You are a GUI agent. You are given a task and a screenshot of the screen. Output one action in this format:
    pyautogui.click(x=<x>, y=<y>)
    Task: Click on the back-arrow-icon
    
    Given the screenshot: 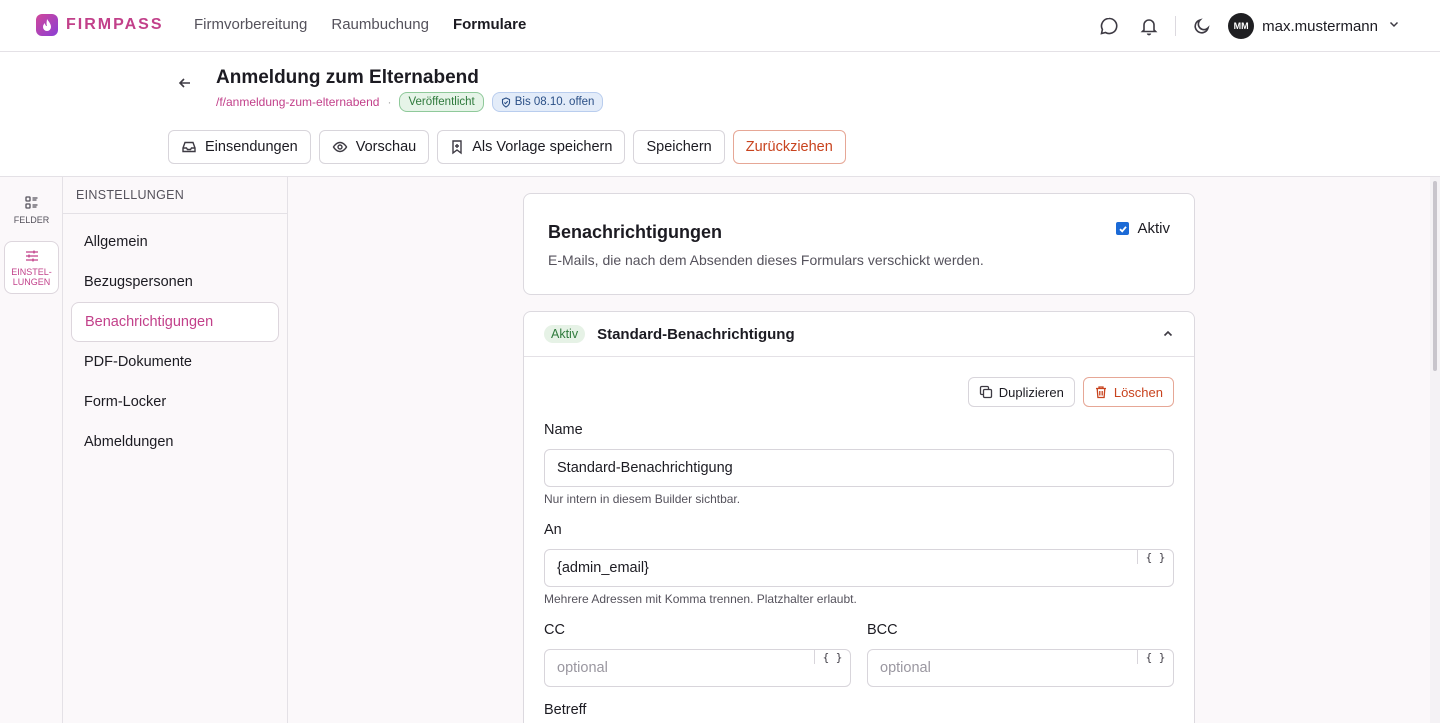 What is the action you would take?
    pyautogui.click(x=186, y=84)
    